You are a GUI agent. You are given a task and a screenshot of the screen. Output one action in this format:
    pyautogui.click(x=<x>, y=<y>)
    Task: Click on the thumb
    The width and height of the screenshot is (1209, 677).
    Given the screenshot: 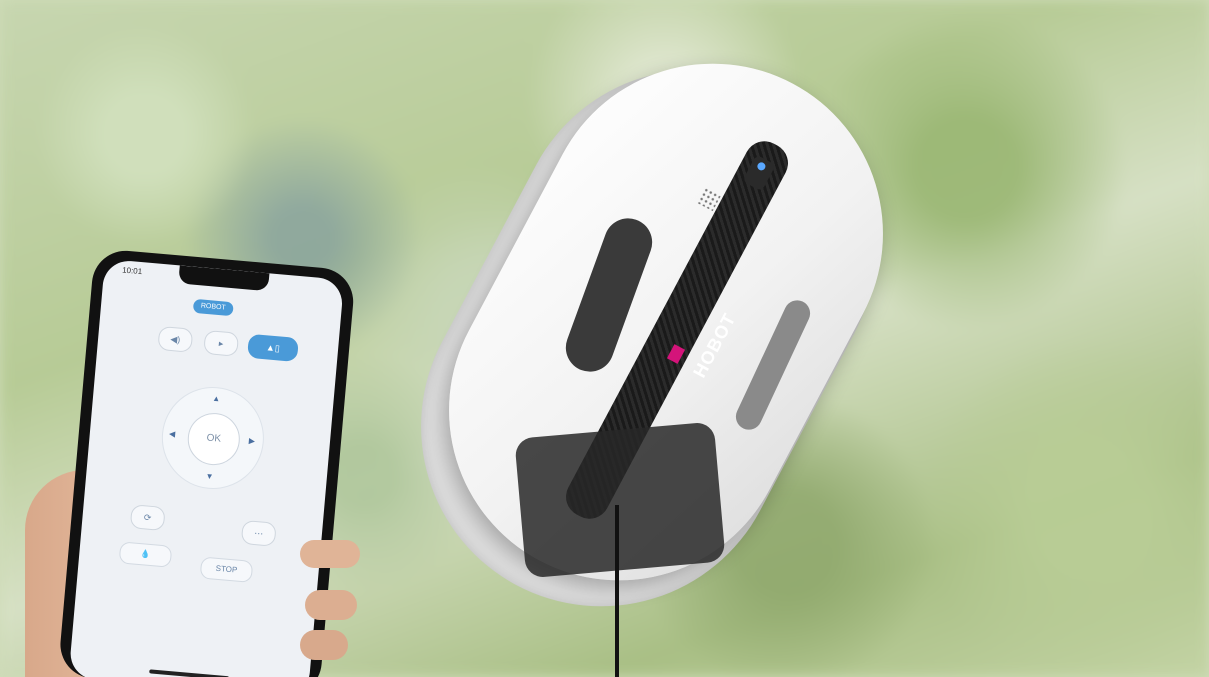 What is the action you would take?
    pyautogui.click(x=330, y=554)
    